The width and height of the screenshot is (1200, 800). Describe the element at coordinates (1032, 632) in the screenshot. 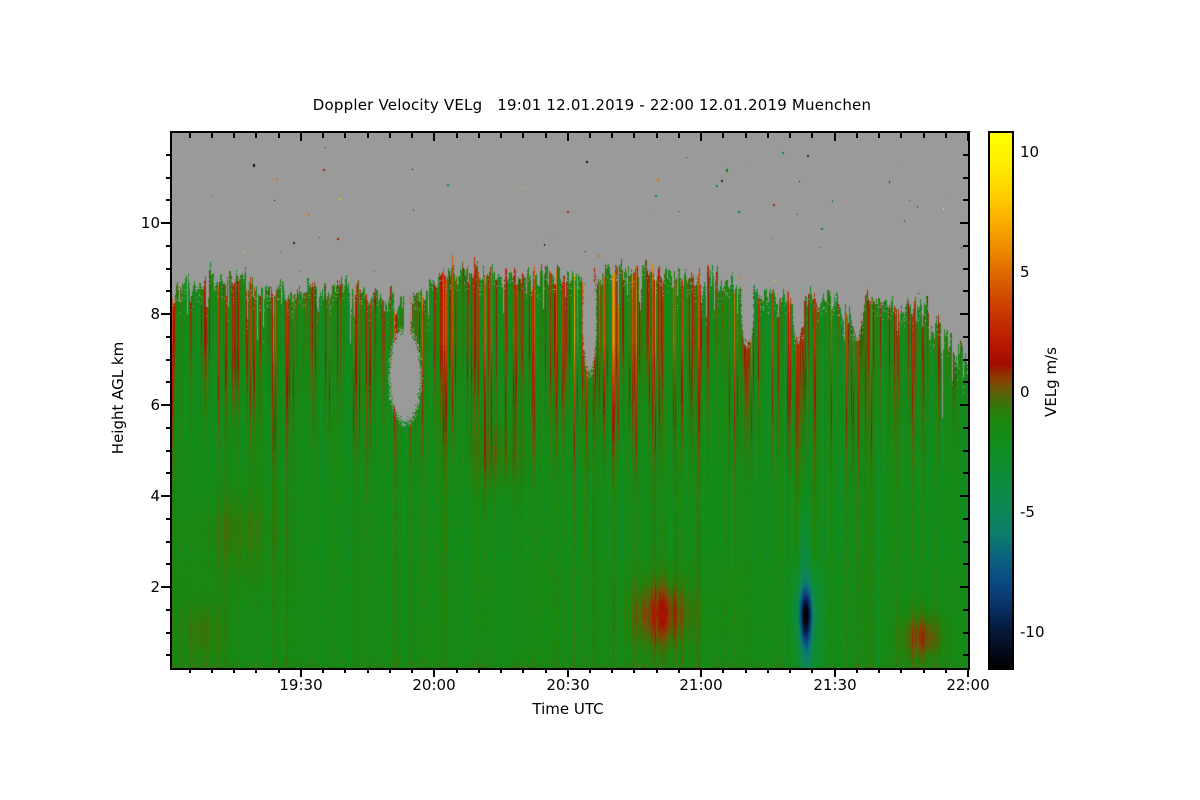

I see `colorbar-tick-label: -10` at that location.